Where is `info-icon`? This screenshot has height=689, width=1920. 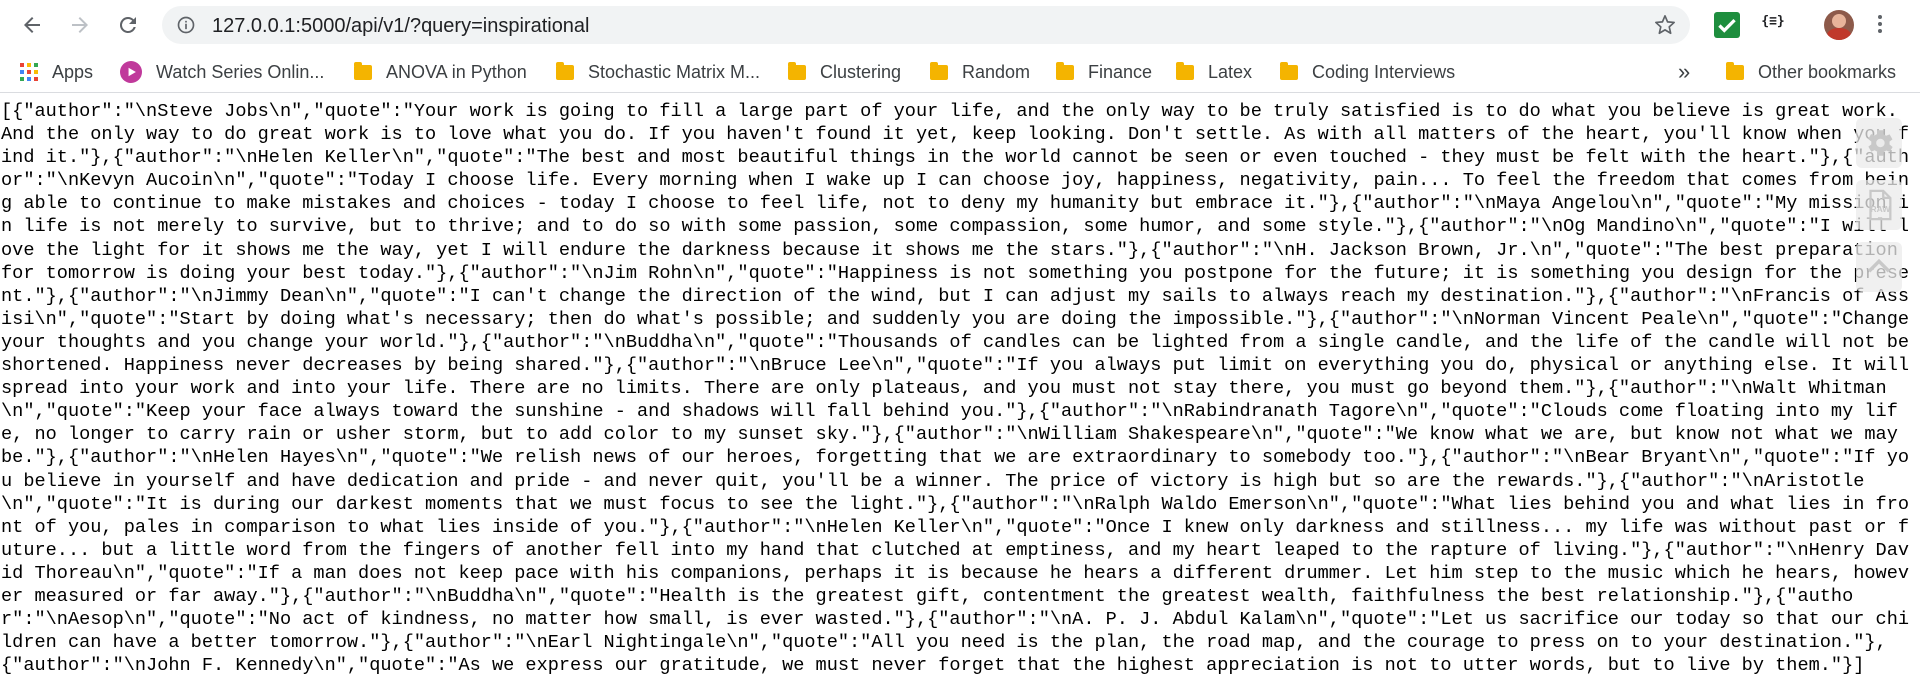 info-icon is located at coordinates (186, 25).